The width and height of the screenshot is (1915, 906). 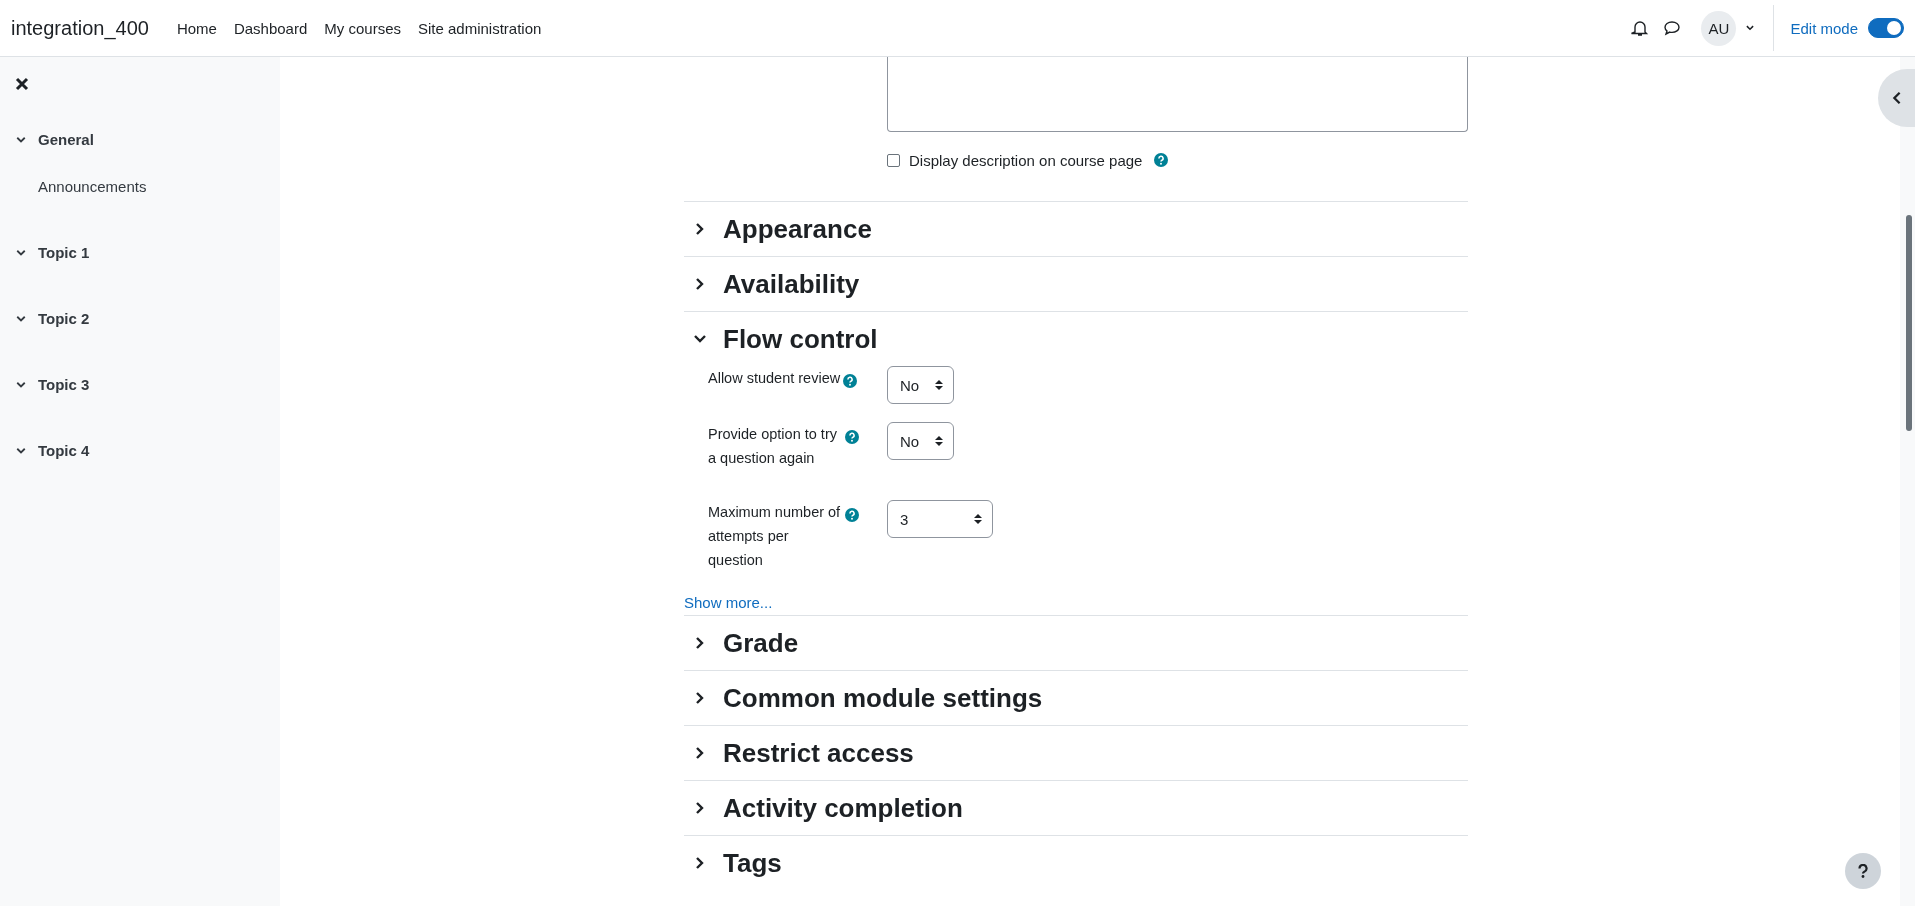 What do you see at coordinates (1026, 160) in the screenshot?
I see `checkbox-label: Display description on course page` at bounding box center [1026, 160].